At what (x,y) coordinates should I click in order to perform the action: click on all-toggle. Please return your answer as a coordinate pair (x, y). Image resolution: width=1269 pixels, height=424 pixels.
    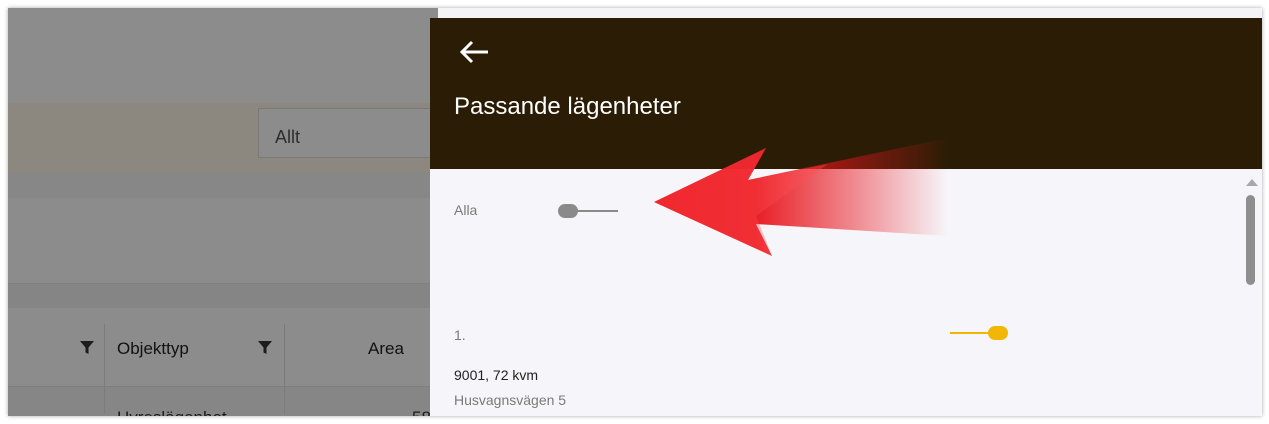
    Looking at the image, I should click on (589, 211).